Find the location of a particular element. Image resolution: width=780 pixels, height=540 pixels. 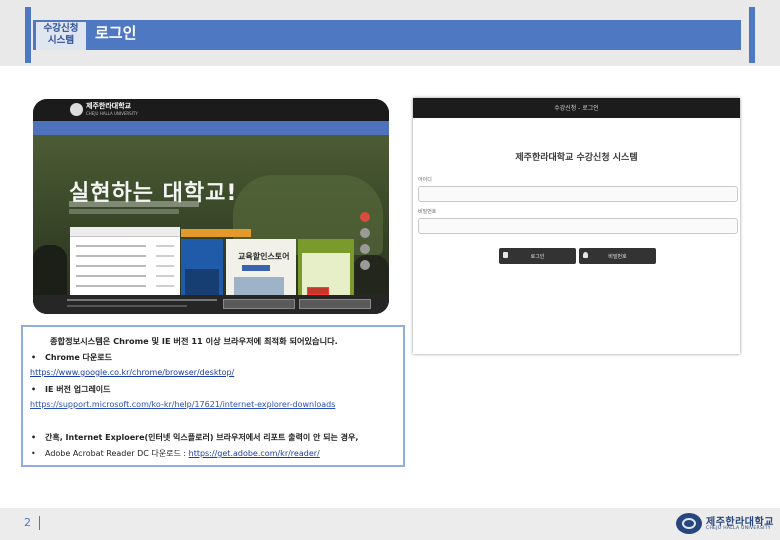

ie-upgrade-label: IE 버전 업그레이드 is located at coordinates (78, 389).